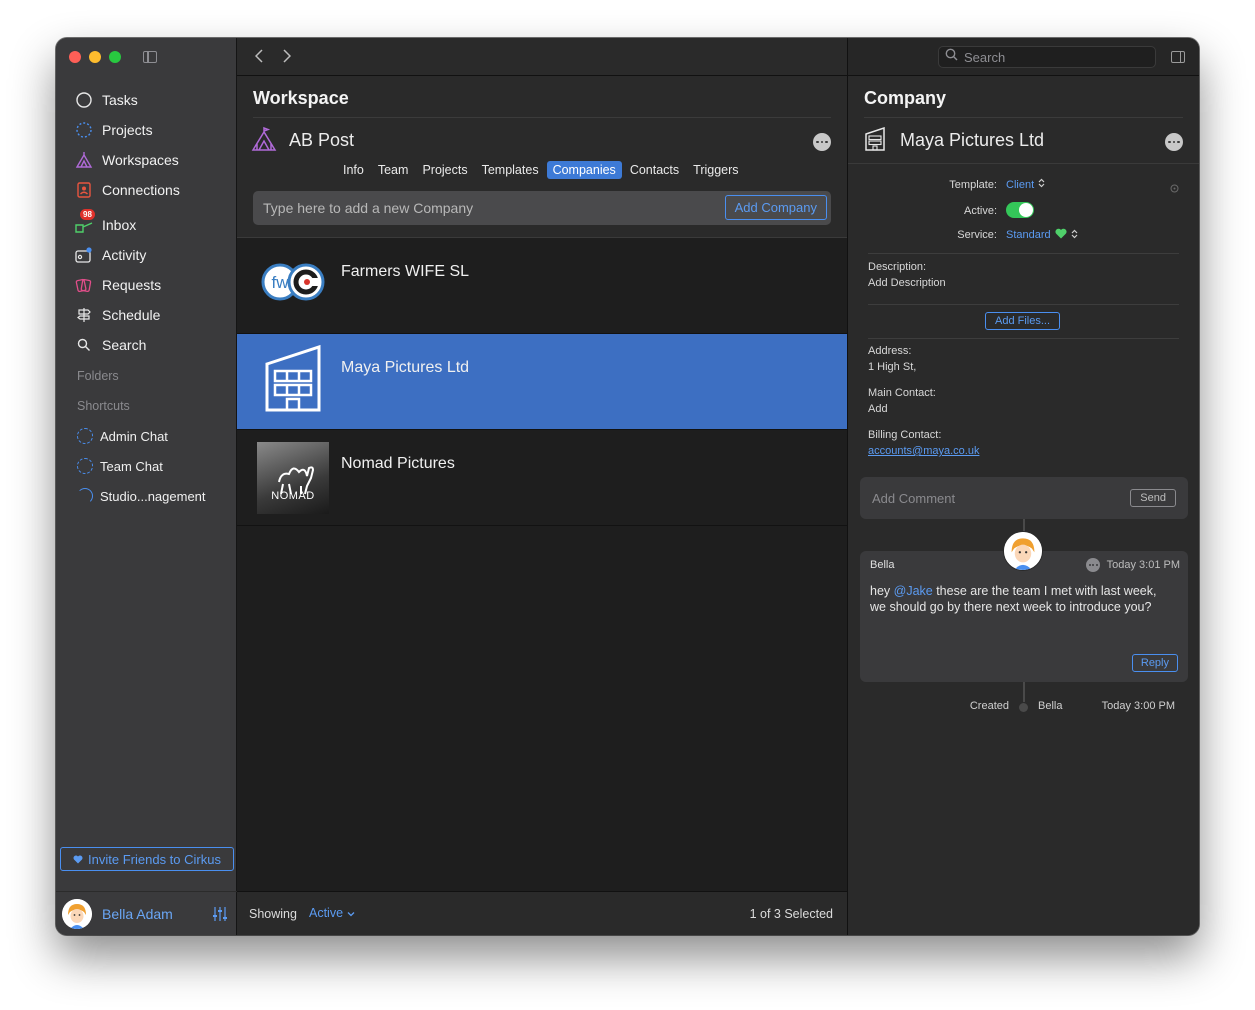 The height and width of the screenshot is (1010, 1255). What do you see at coordinates (301, 98) in the screenshot?
I see `page-title: Workspace` at bounding box center [301, 98].